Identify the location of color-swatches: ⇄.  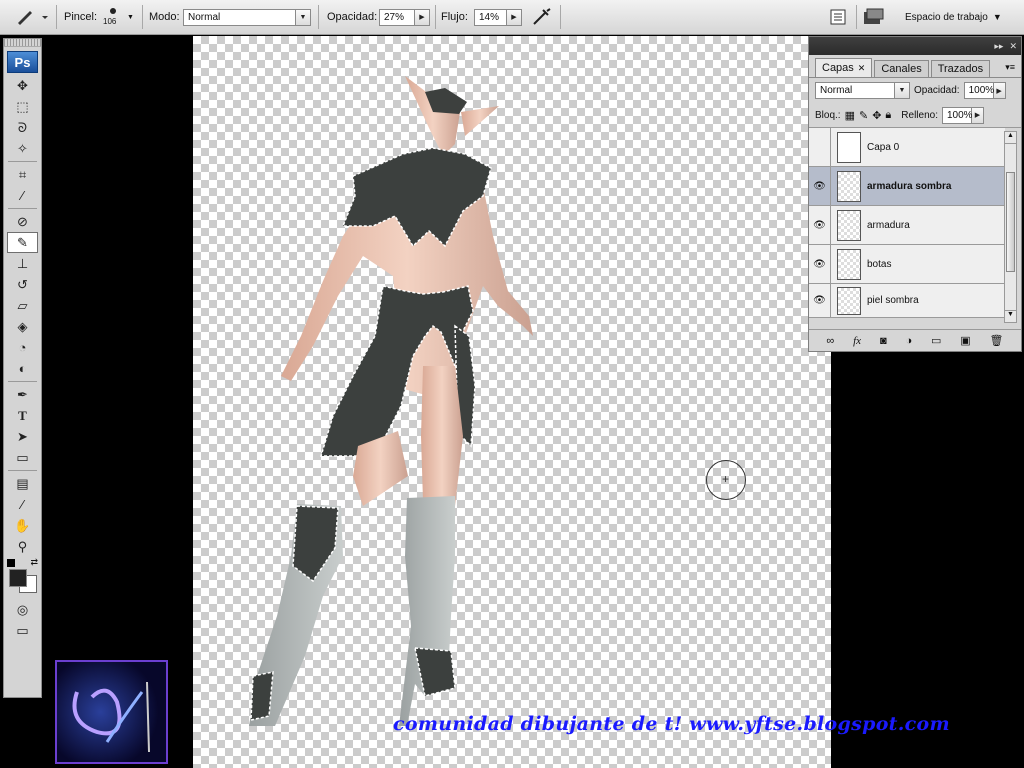
(22, 575).